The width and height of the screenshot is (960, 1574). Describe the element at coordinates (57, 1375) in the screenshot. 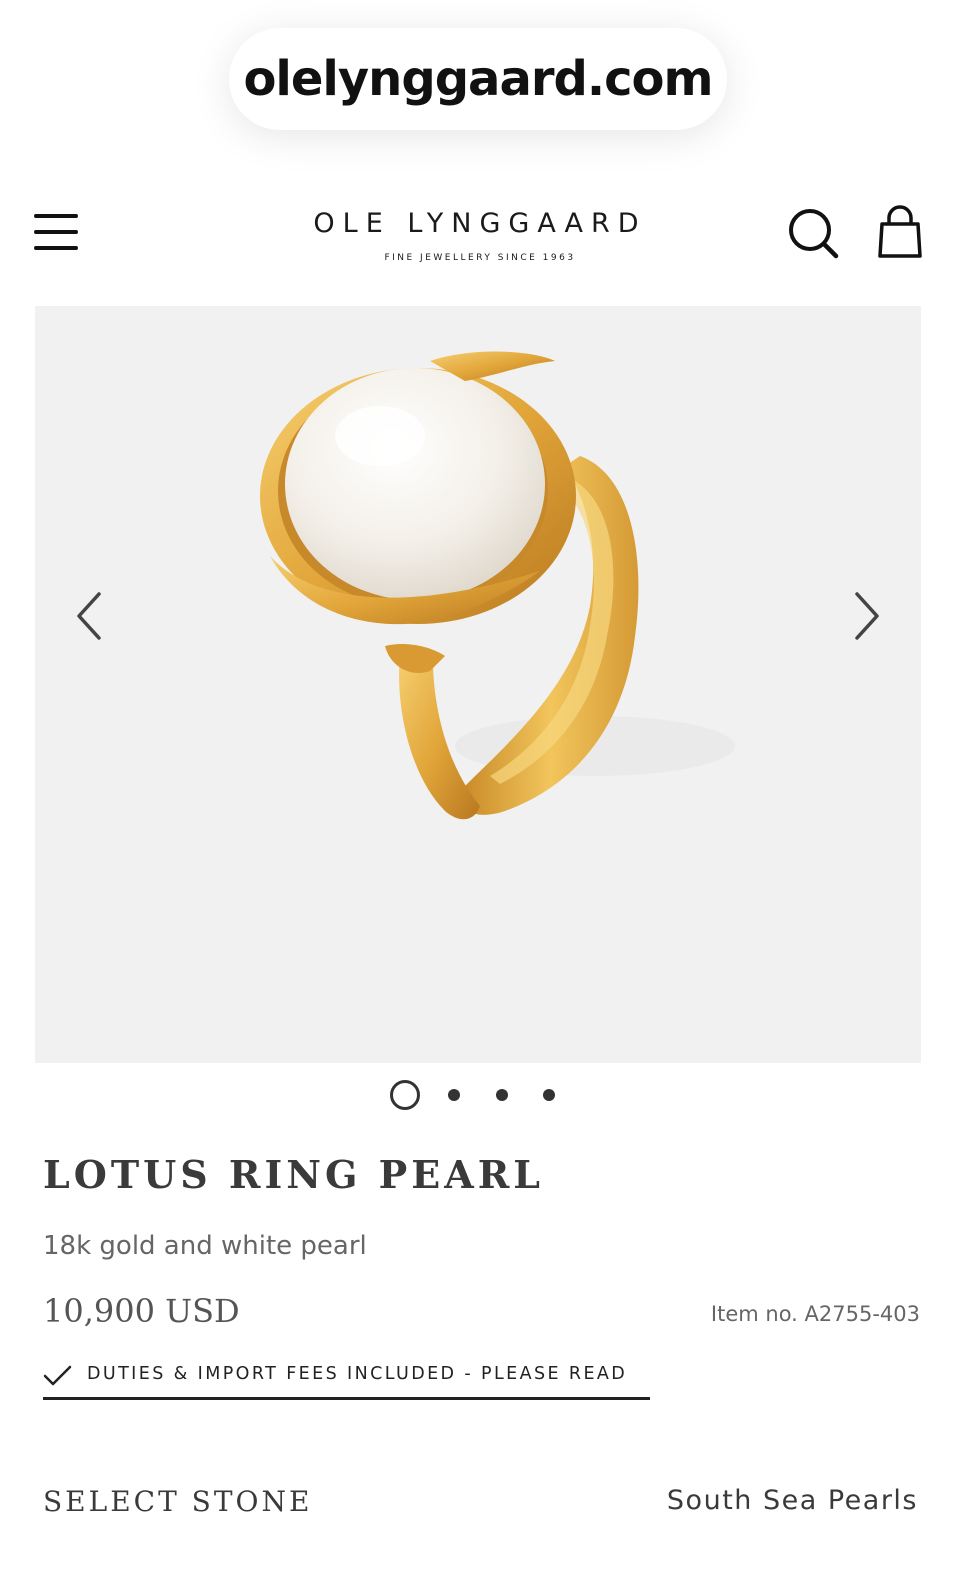

I see `checkmark-icon` at that location.